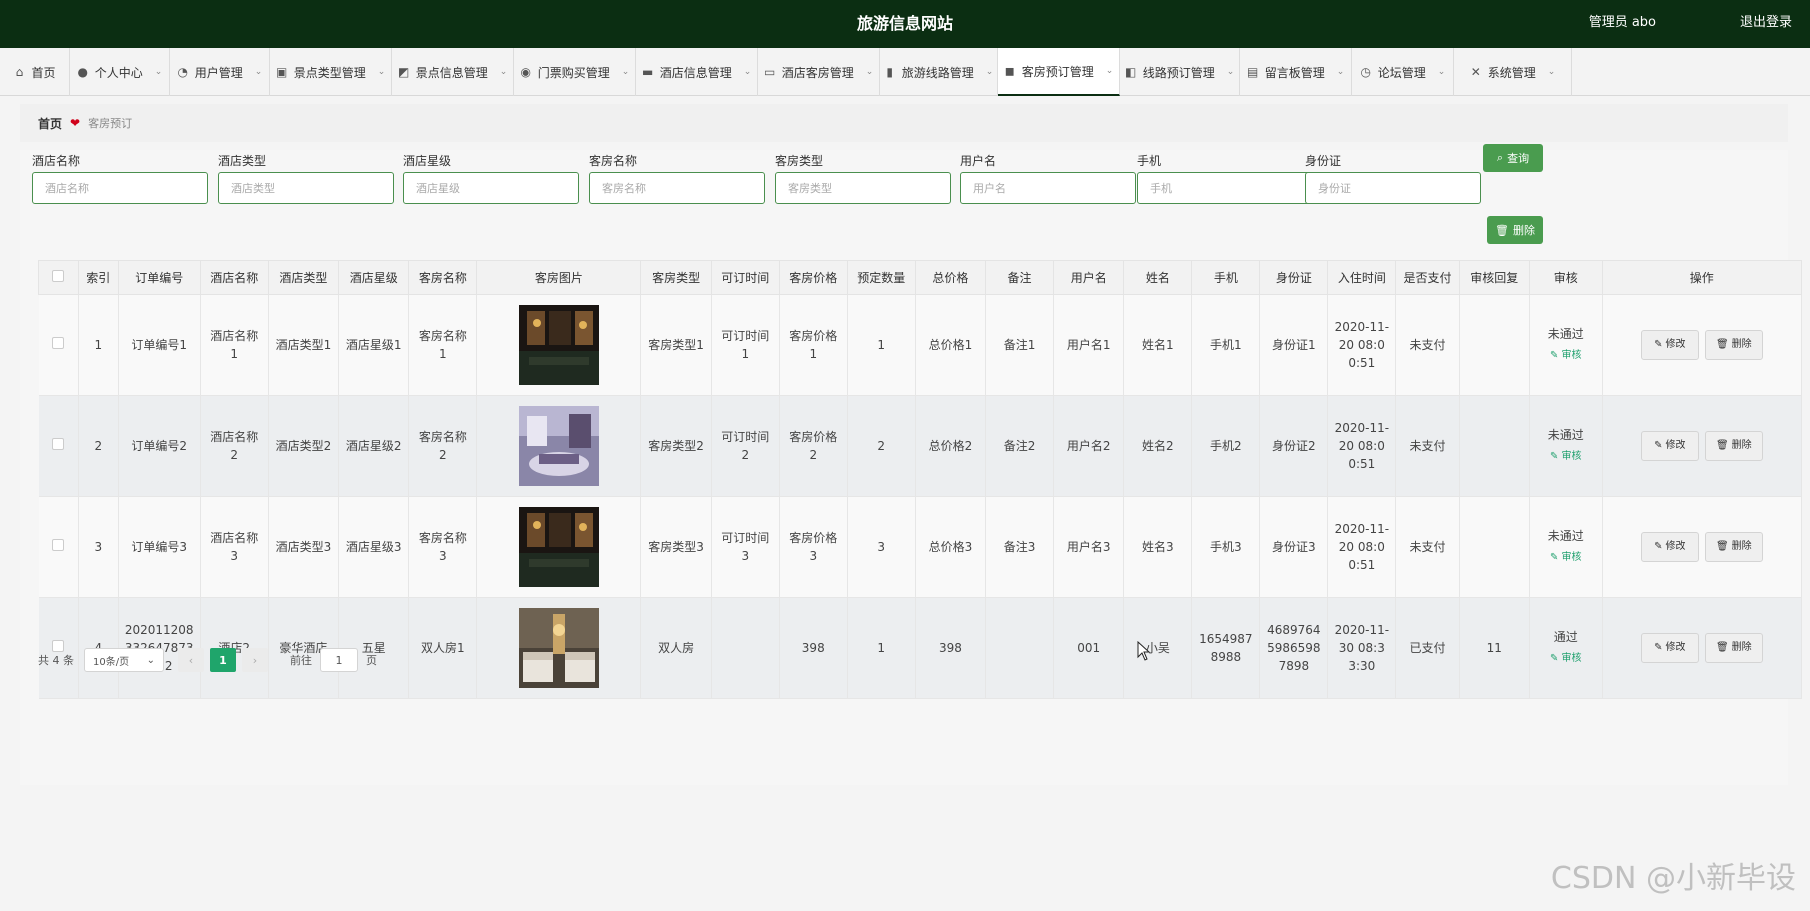 This screenshot has height=911, width=1810. Describe the element at coordinates (124, 660) in the screenshot. I see `page-size-select: 10条/页 ⌄` at that location.